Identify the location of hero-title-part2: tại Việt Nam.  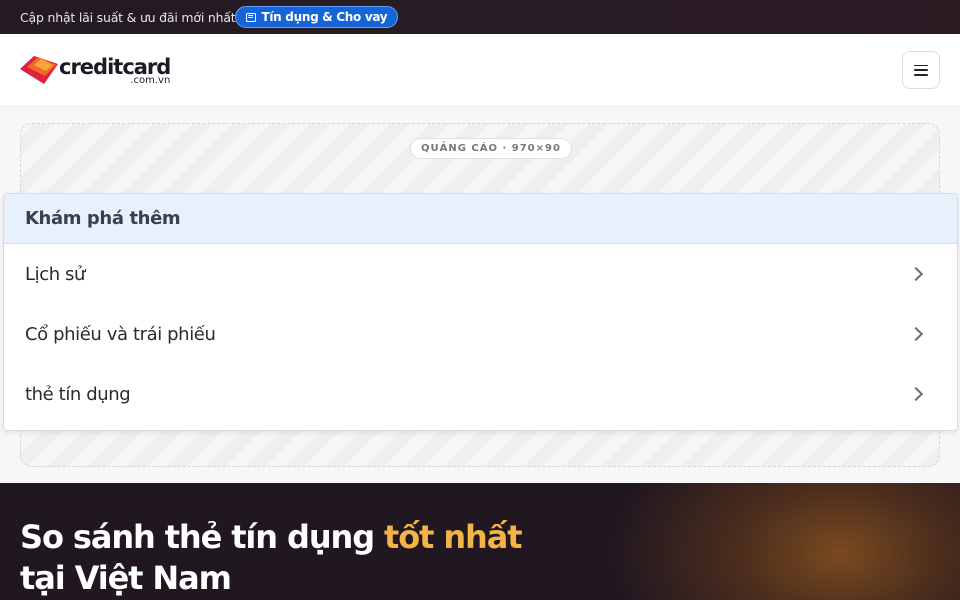
(126, 578).